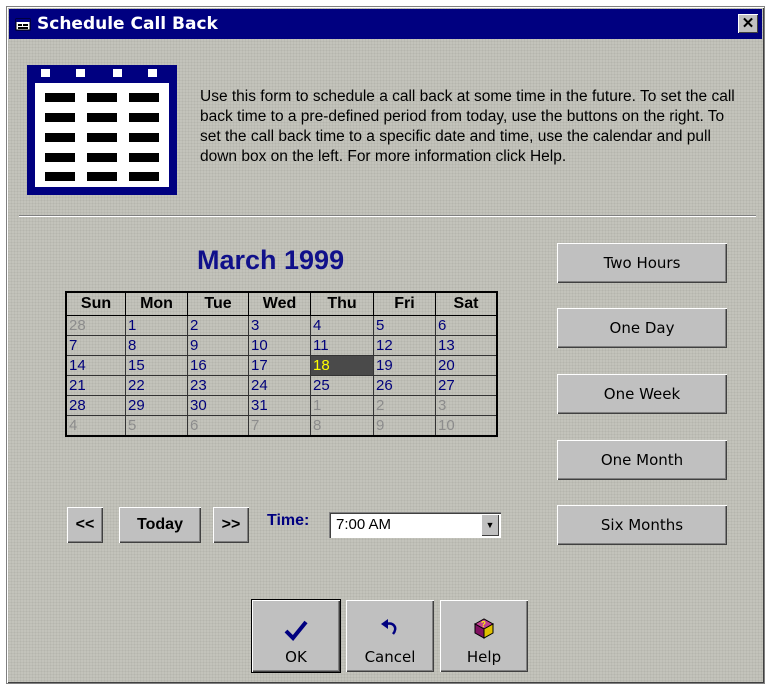 This screenshot has height=690, width=771. What do you see at coordinates (387, 216) in the screenshot?
I see `section-divider` at bounding box center [387, 216].